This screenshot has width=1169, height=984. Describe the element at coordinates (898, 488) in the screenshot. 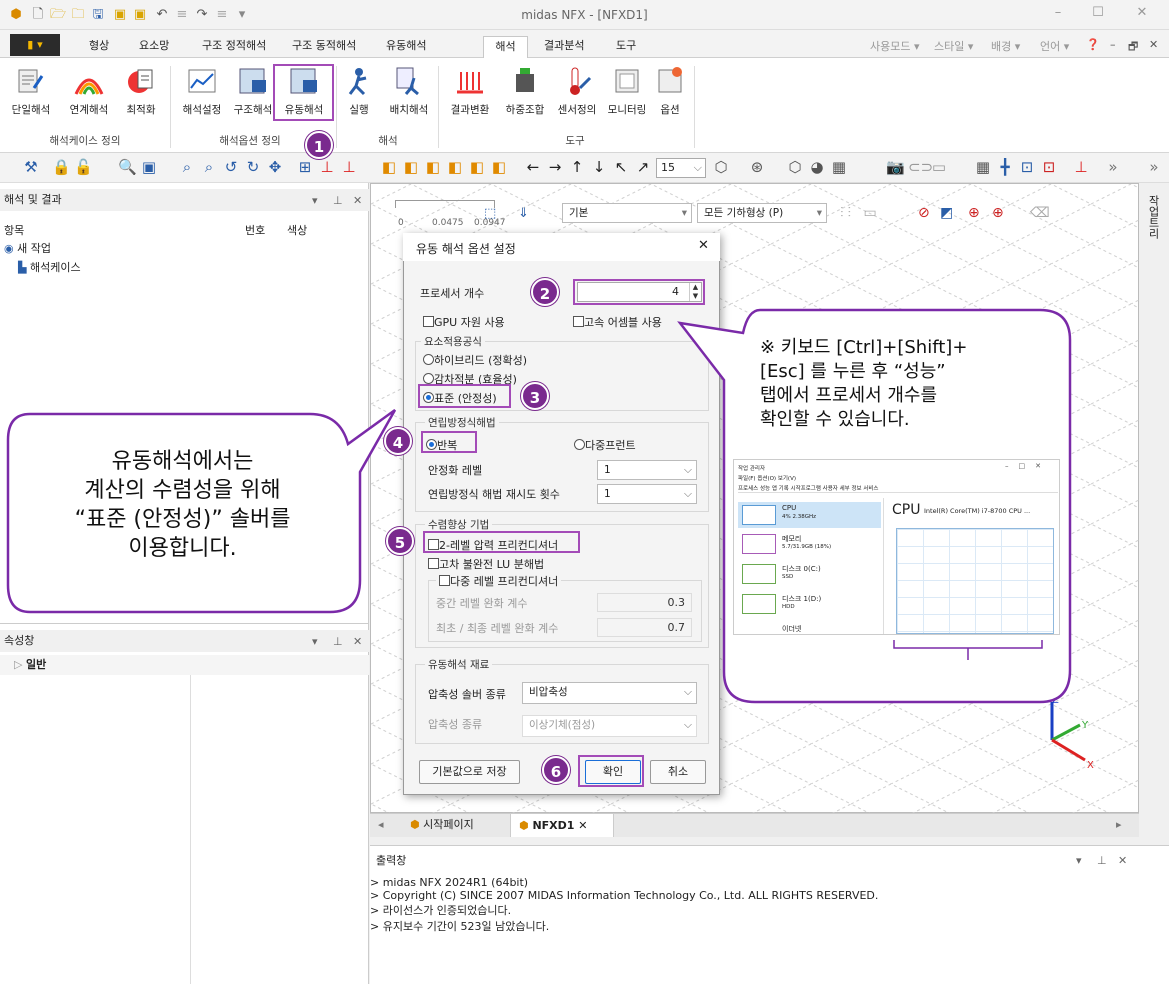

I see `tm-tabs: 프로세스 성능 앱 기록 시작프로그램 사용자 세부 정보 서비스` at that location.